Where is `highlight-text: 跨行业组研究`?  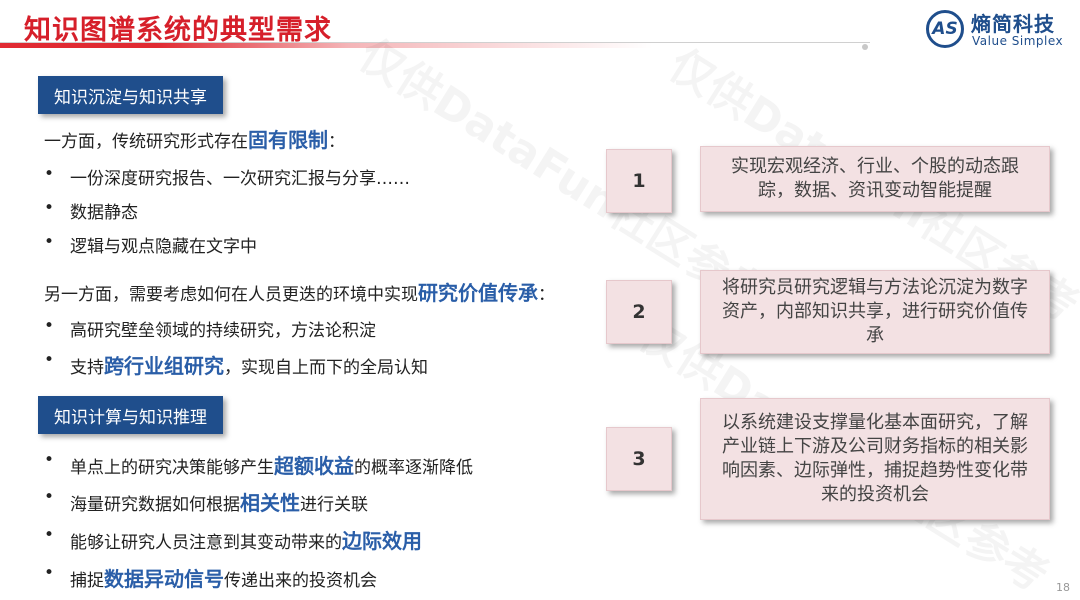
highlight-text: 跨行业组研究 is located at coordinates (164, 366).